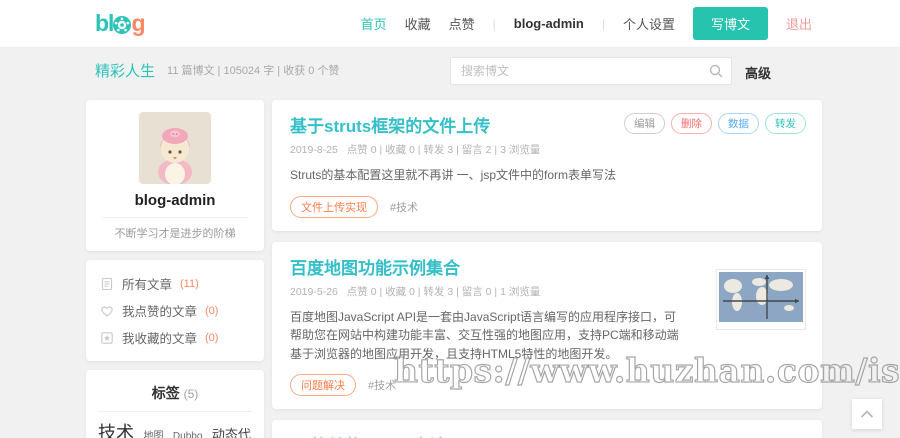 Image resolution: width=900 pixels, height=438 pixels. I want to click on blog-info-bar: 精彩人生 11 篇博文 | 105024 字 | 收获 0 个赞, so click(217, 70).